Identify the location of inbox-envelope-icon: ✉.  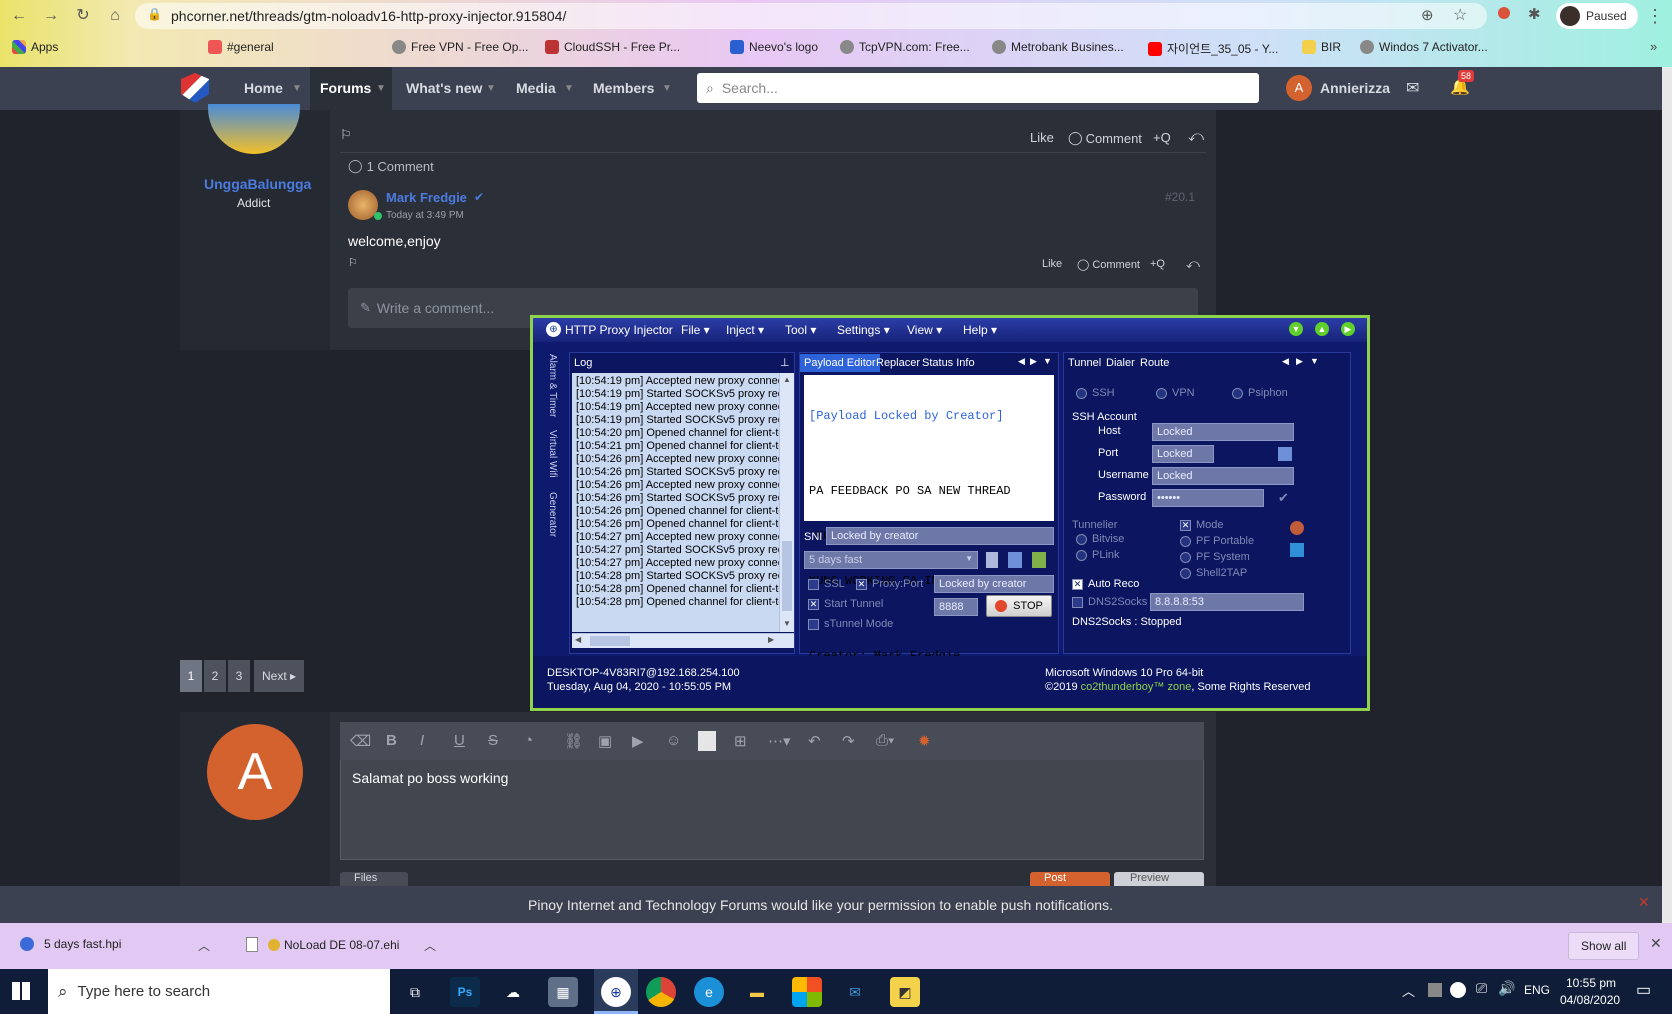
(1412, 88).